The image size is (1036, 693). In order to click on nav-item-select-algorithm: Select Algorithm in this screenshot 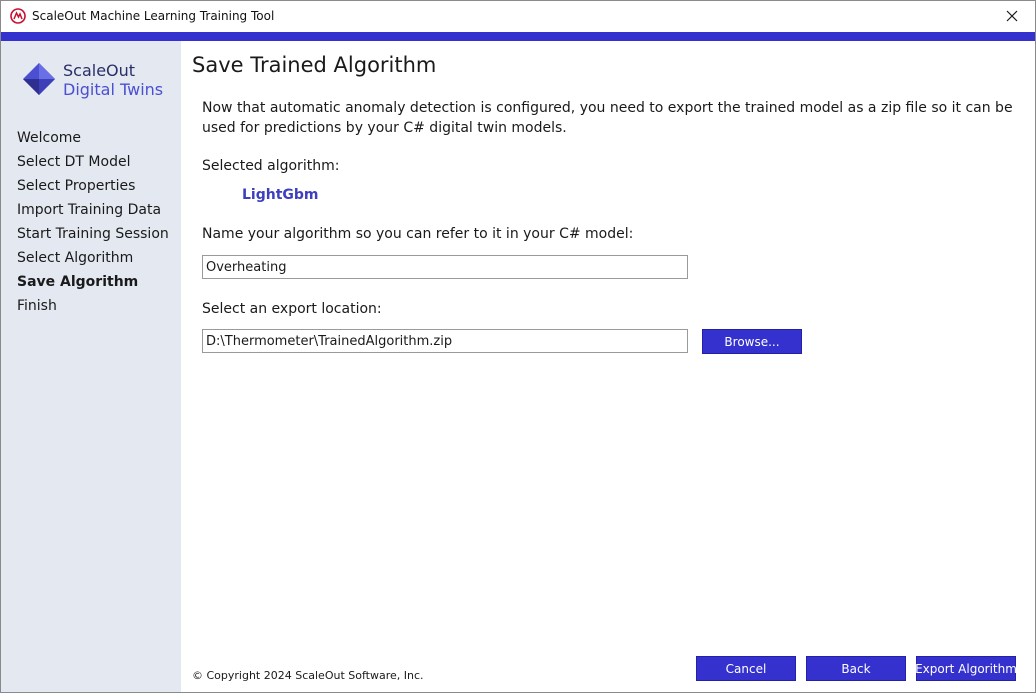, I will do `click(93, 258)`.